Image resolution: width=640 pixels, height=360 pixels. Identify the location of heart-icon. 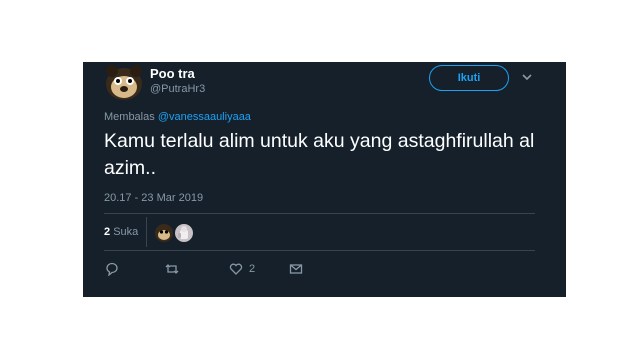
(236, 269).